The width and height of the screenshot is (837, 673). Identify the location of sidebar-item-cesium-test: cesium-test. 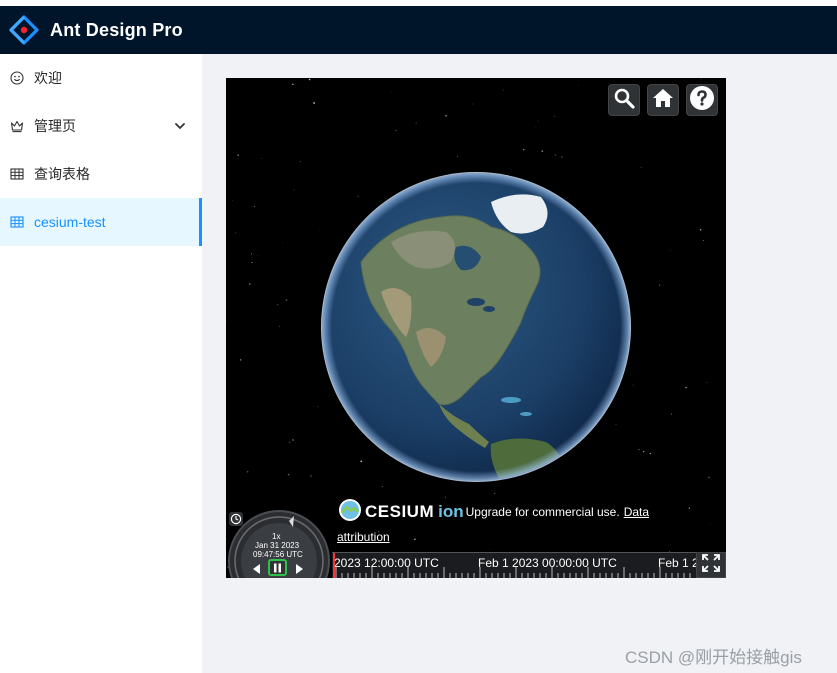
(101, 222).